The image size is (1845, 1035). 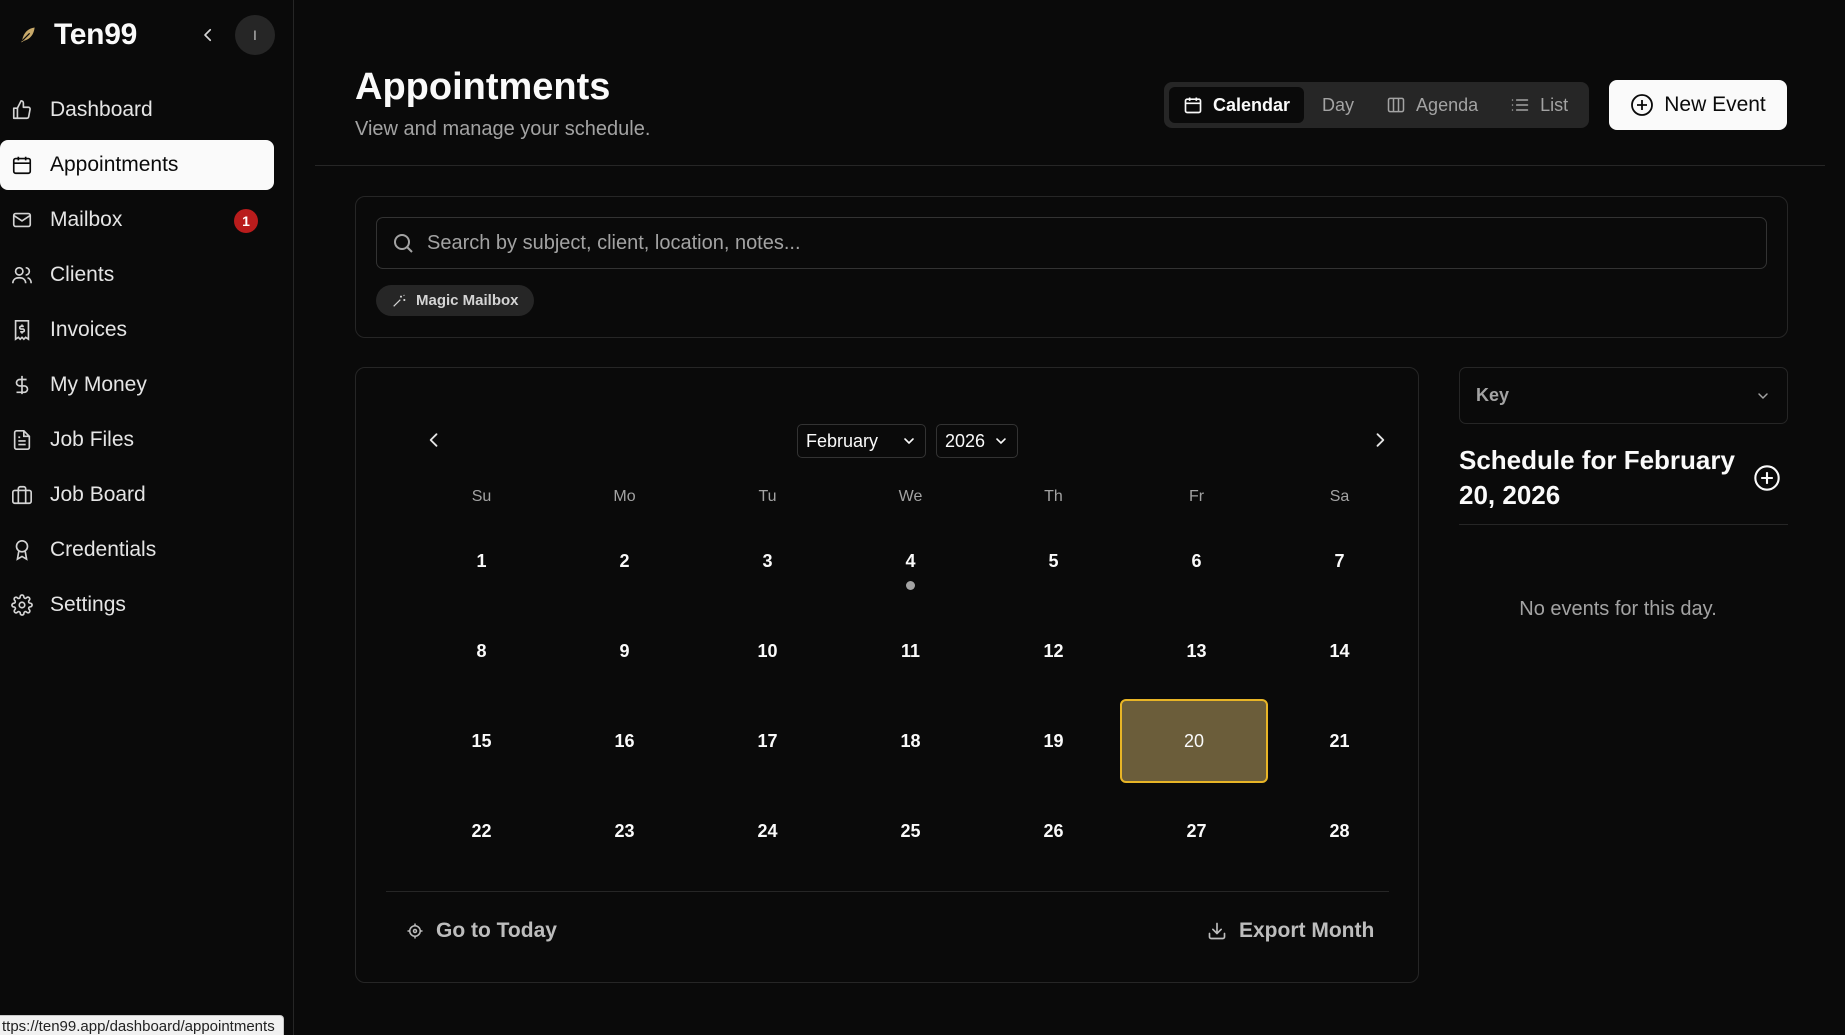 I want to click on calendar-day: 1, so click(x=481, y=561).